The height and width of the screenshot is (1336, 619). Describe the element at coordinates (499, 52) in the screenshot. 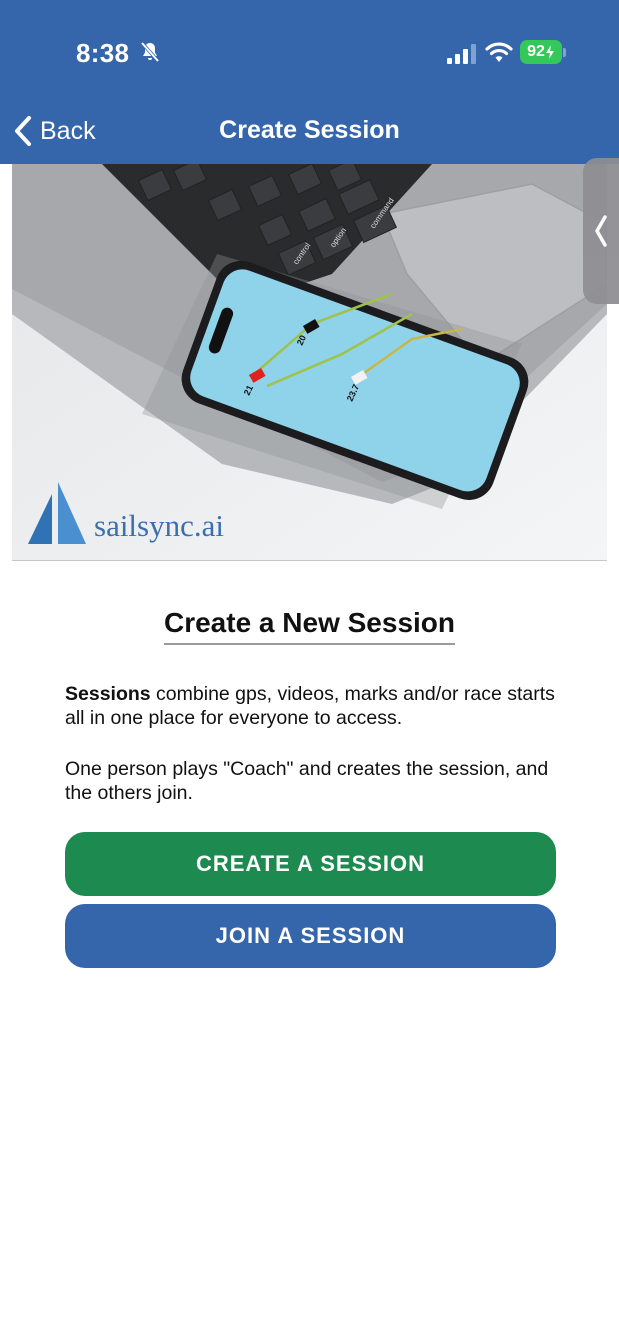

I see `wifi-icon` at that location.